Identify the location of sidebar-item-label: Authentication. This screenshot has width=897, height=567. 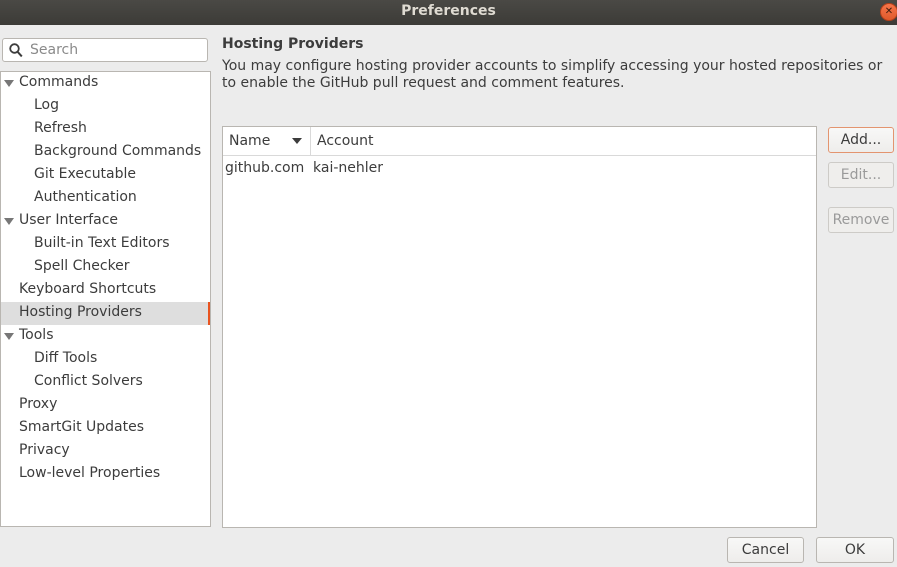
(85, 197).